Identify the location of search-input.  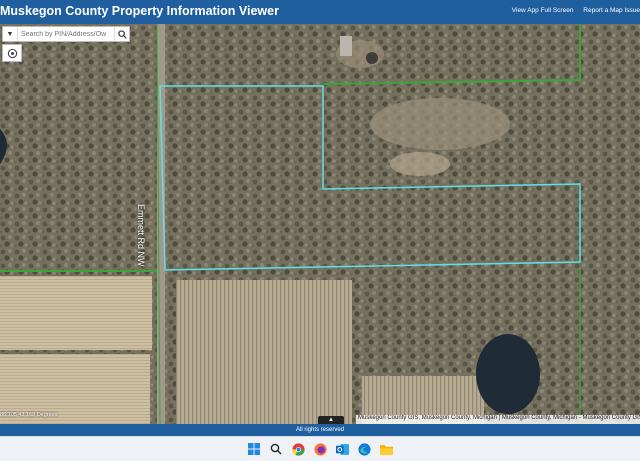
(66, 34).